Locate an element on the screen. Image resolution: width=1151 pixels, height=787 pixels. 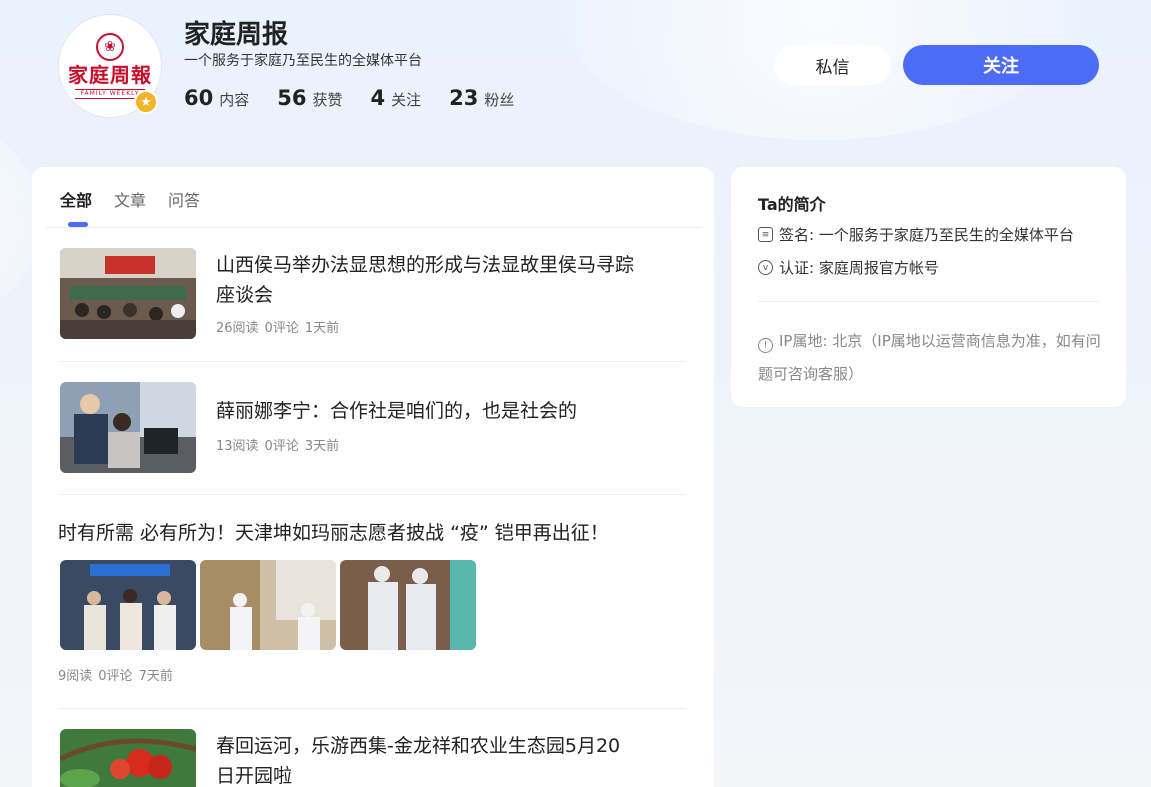
profile-stats: 60 内容 56 获赞 4 关注 23 粉丝 is located at coordinates (363, 98).